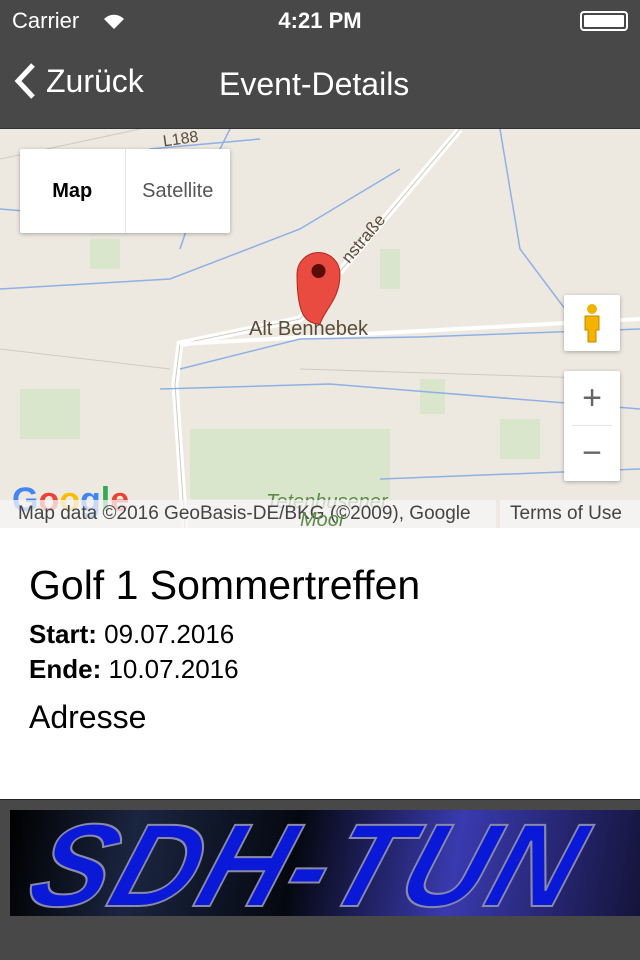  I want to click on back-button: Zurück, so click(79, 81).